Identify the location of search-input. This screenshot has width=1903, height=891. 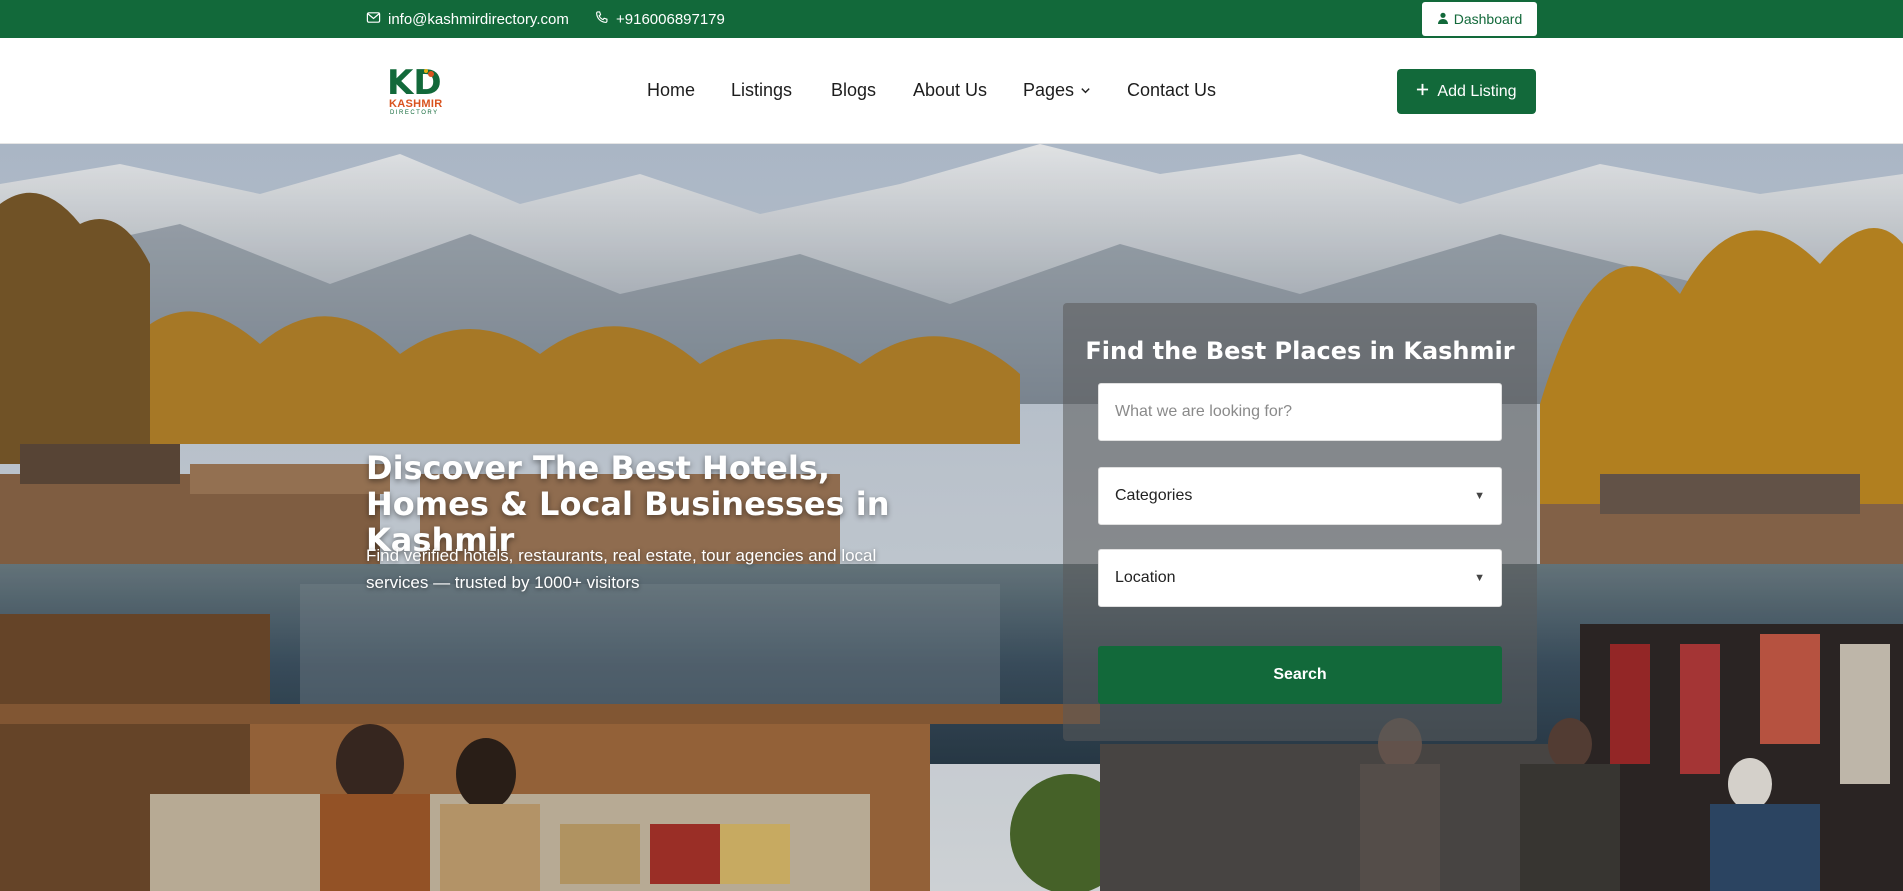
(1300, 412).